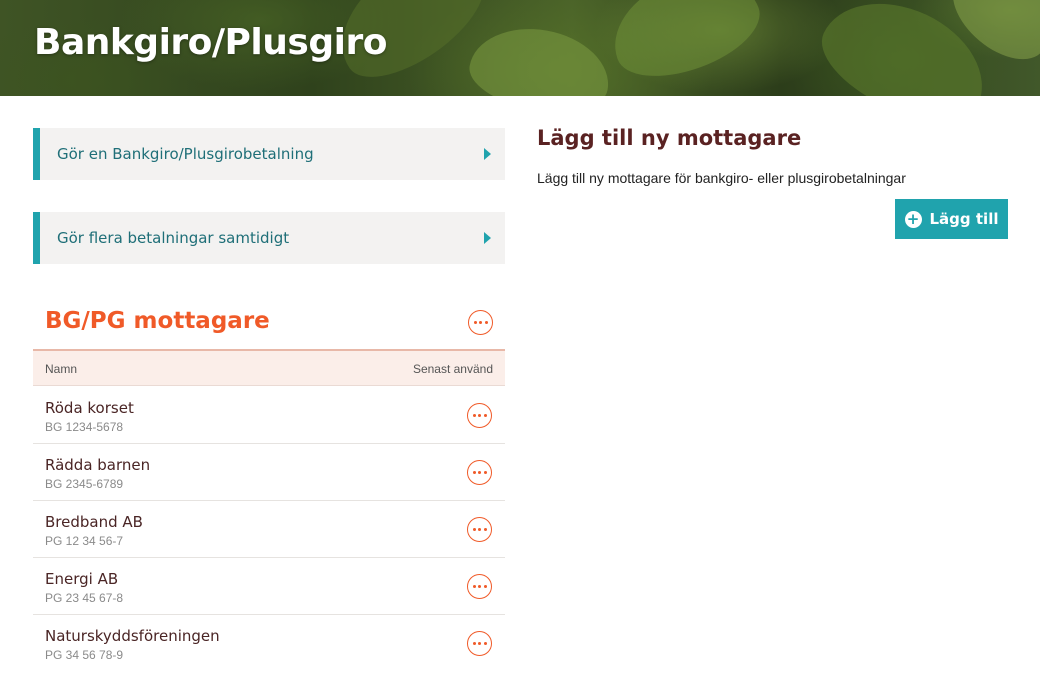  I want to click on recipient-account: PG 23 45 67-8, so click(84, 598).